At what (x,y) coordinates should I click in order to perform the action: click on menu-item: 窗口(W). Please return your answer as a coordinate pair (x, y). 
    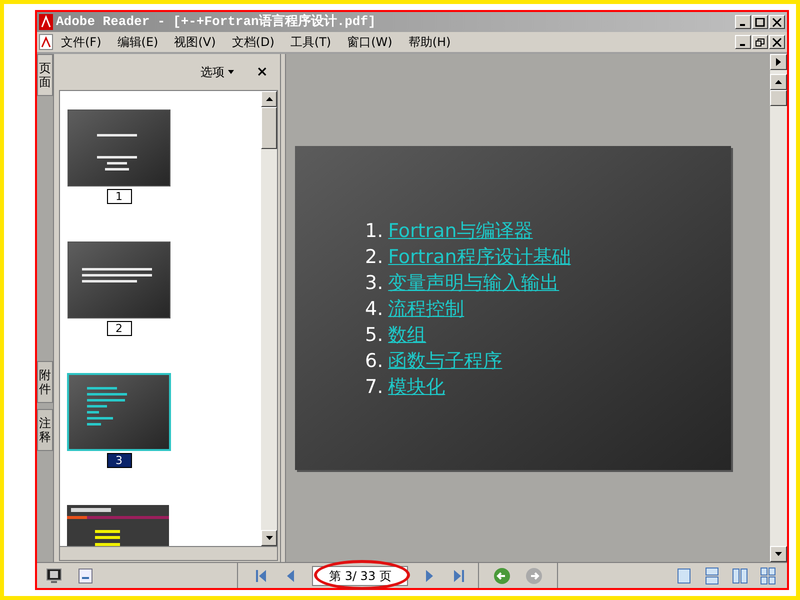
    Looking at the image, I should click on (369, 42).